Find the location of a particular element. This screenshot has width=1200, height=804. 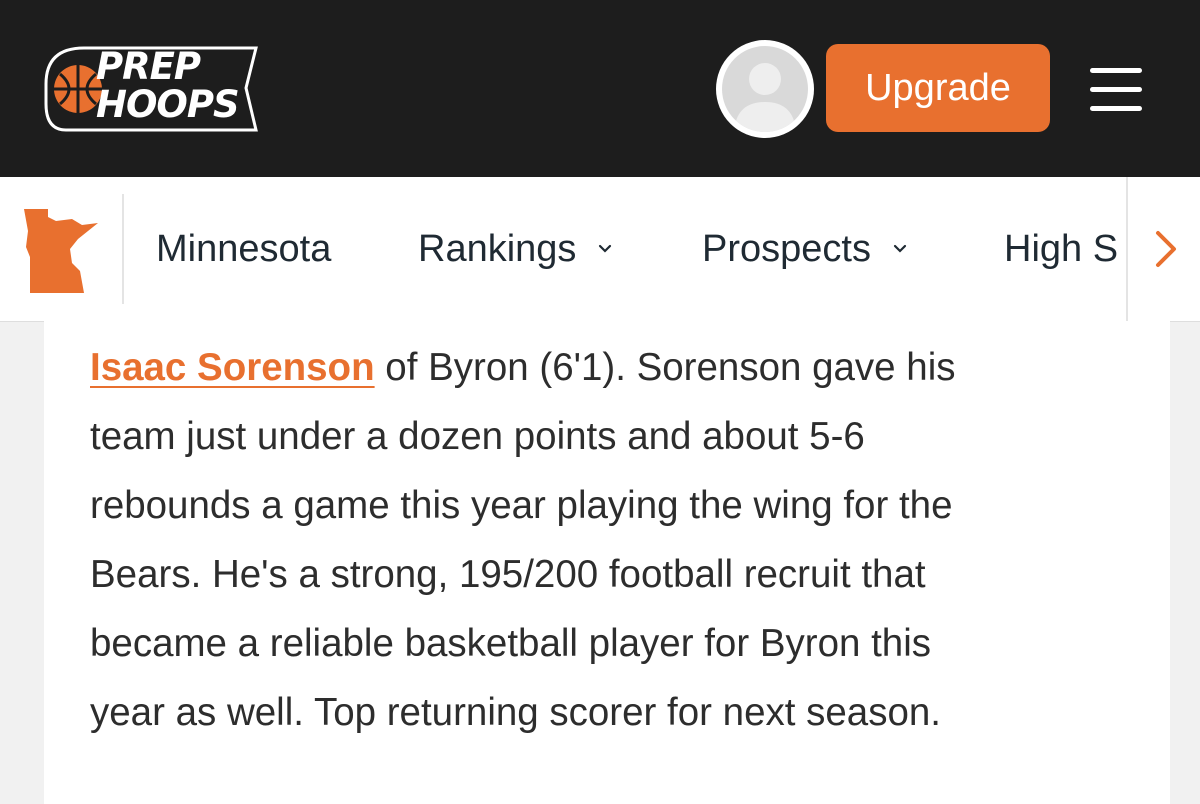

chevron-right-icon is located at coordinates (1166, 249).